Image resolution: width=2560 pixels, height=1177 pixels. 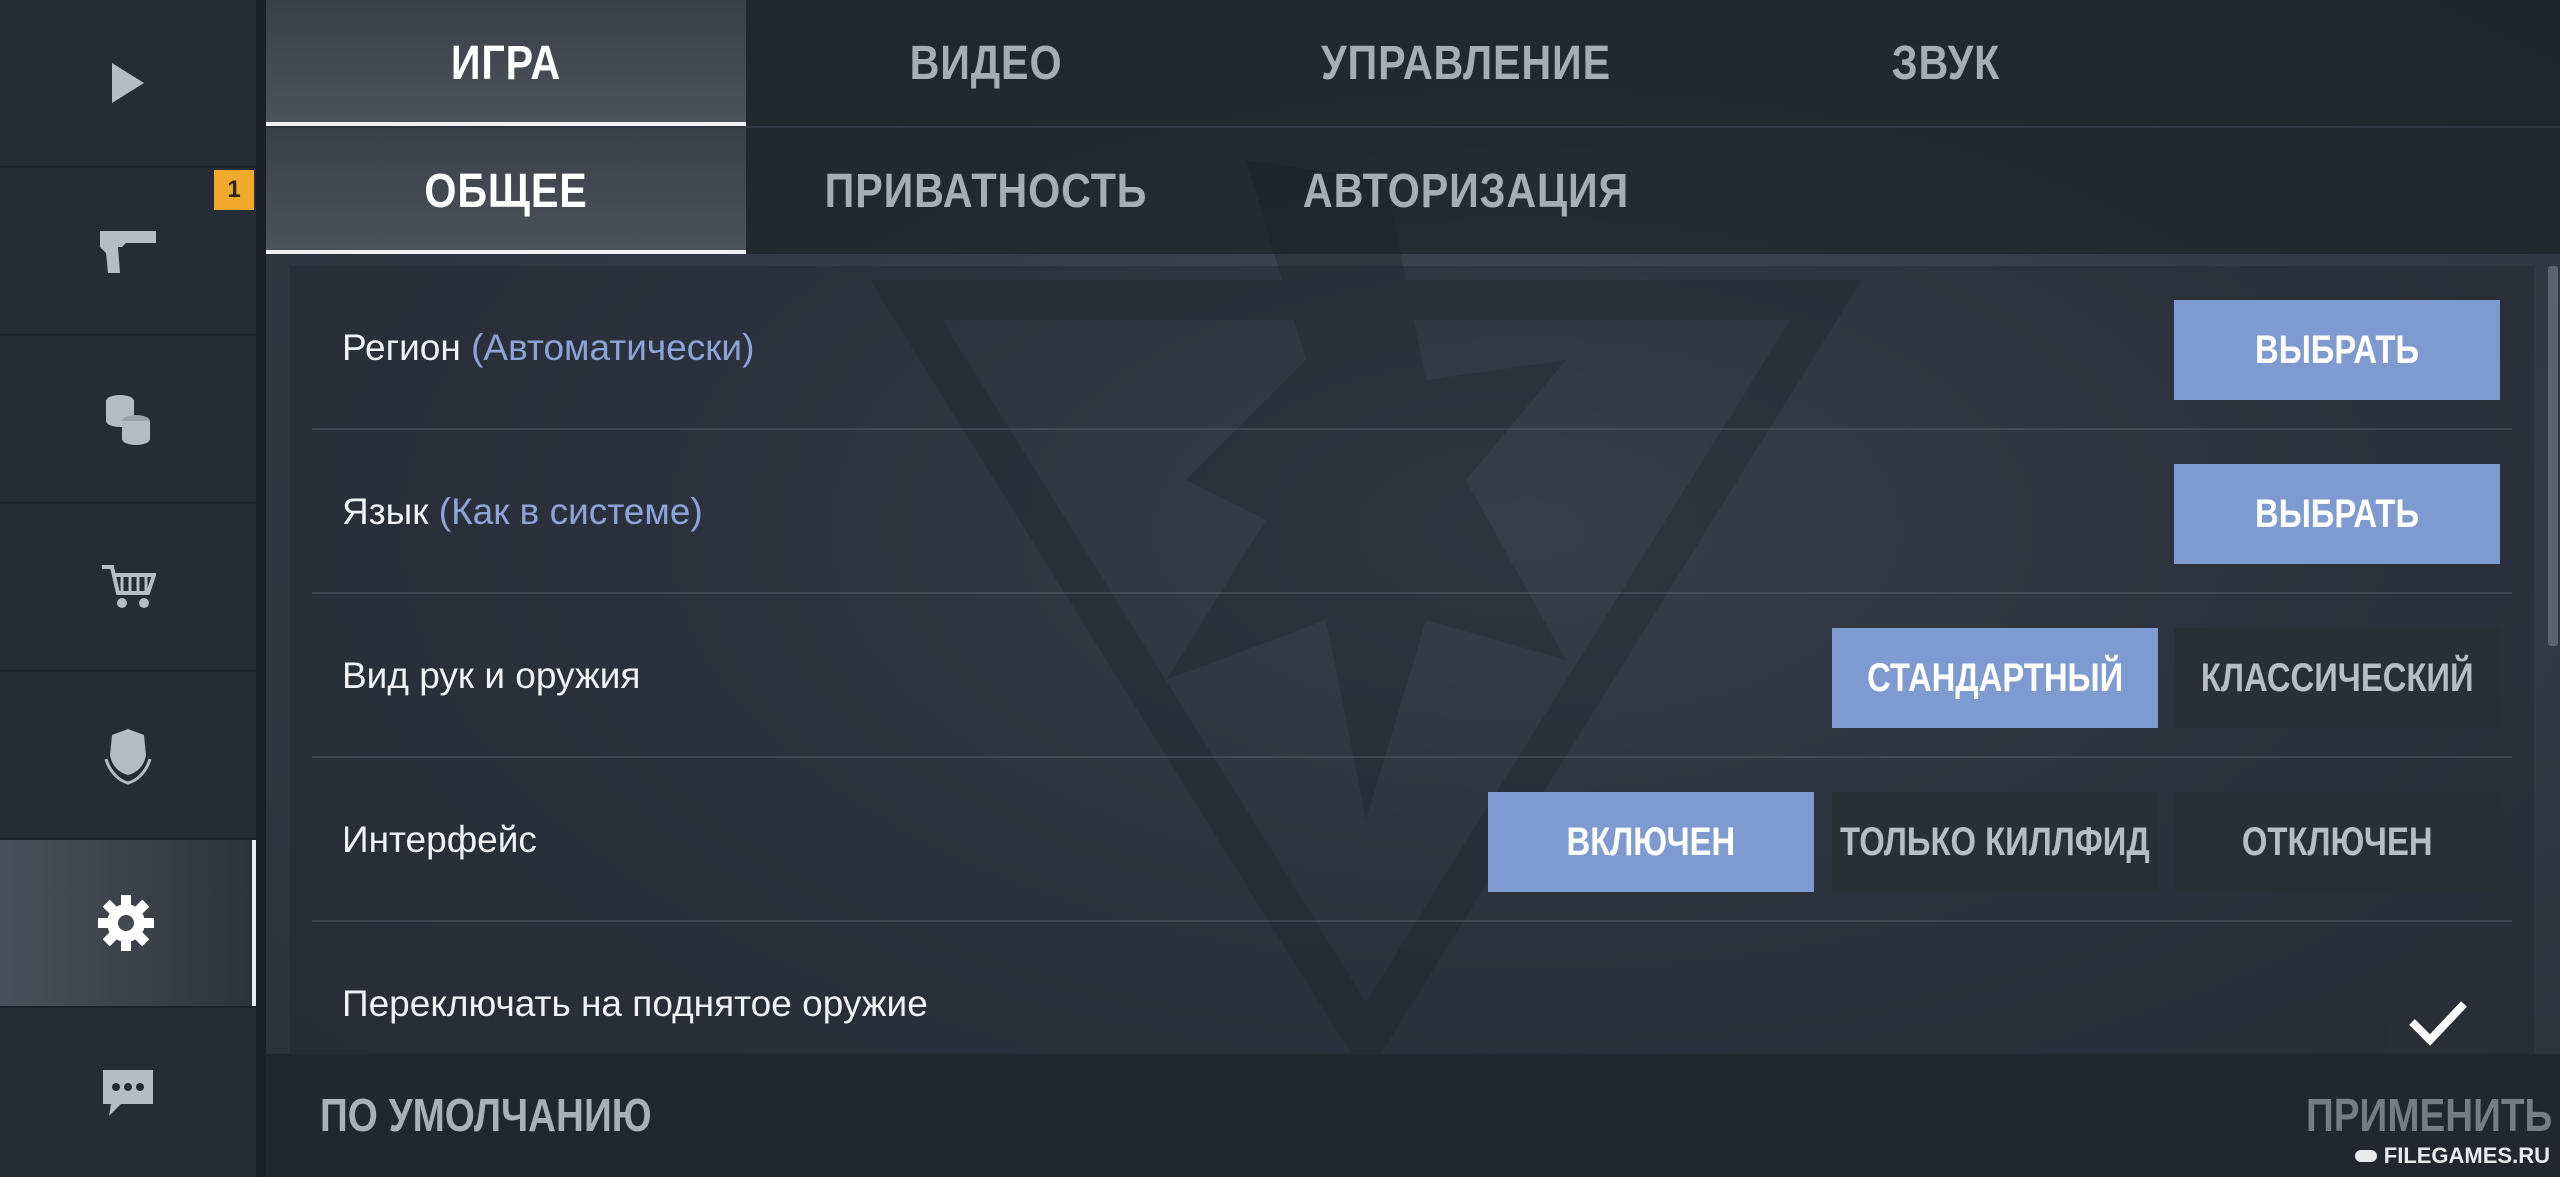 I want to click on gamepad-icon, so click(x=2365, y=1156).